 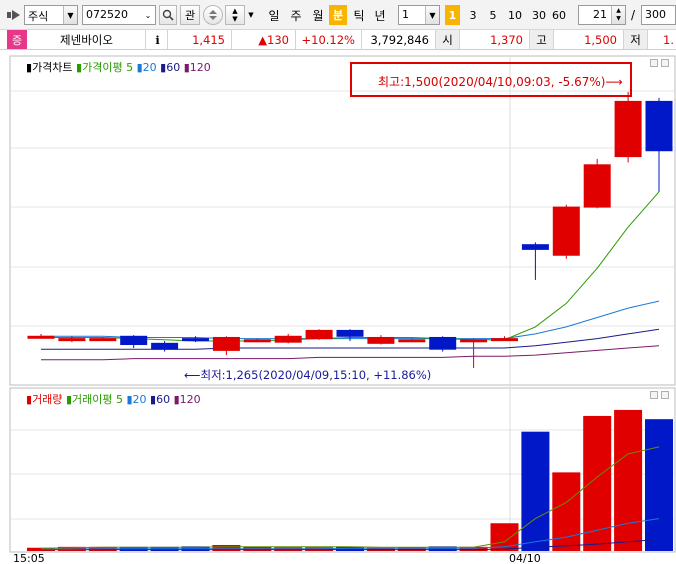 I want to click on price-legend-title: 가격차트, so click(x=52, y=67).